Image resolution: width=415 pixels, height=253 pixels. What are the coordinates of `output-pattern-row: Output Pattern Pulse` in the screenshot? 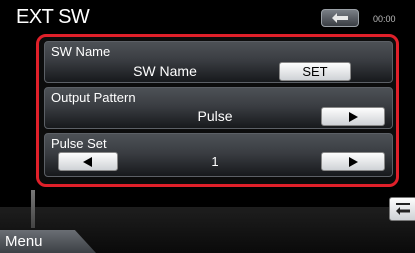 It's located at (218, 108).